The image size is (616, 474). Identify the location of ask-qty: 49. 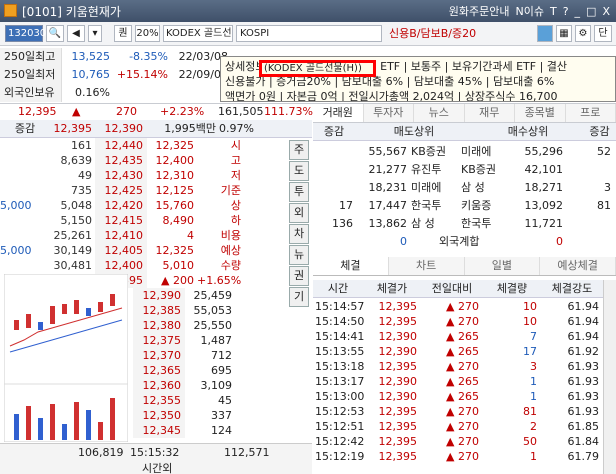
(85, 175).